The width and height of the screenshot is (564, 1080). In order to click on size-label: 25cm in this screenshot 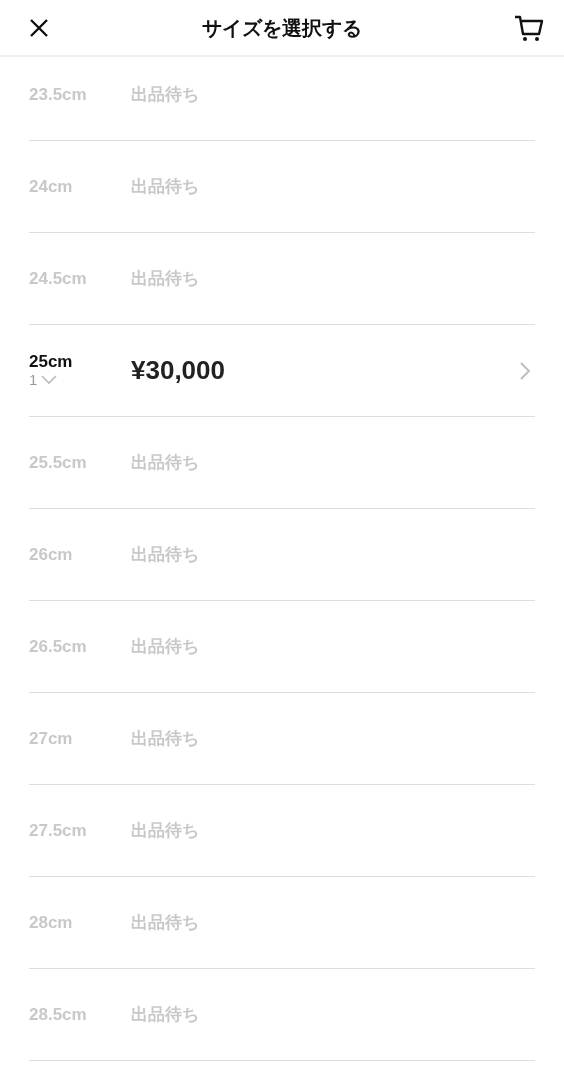, I will do `click(51, 362)`.